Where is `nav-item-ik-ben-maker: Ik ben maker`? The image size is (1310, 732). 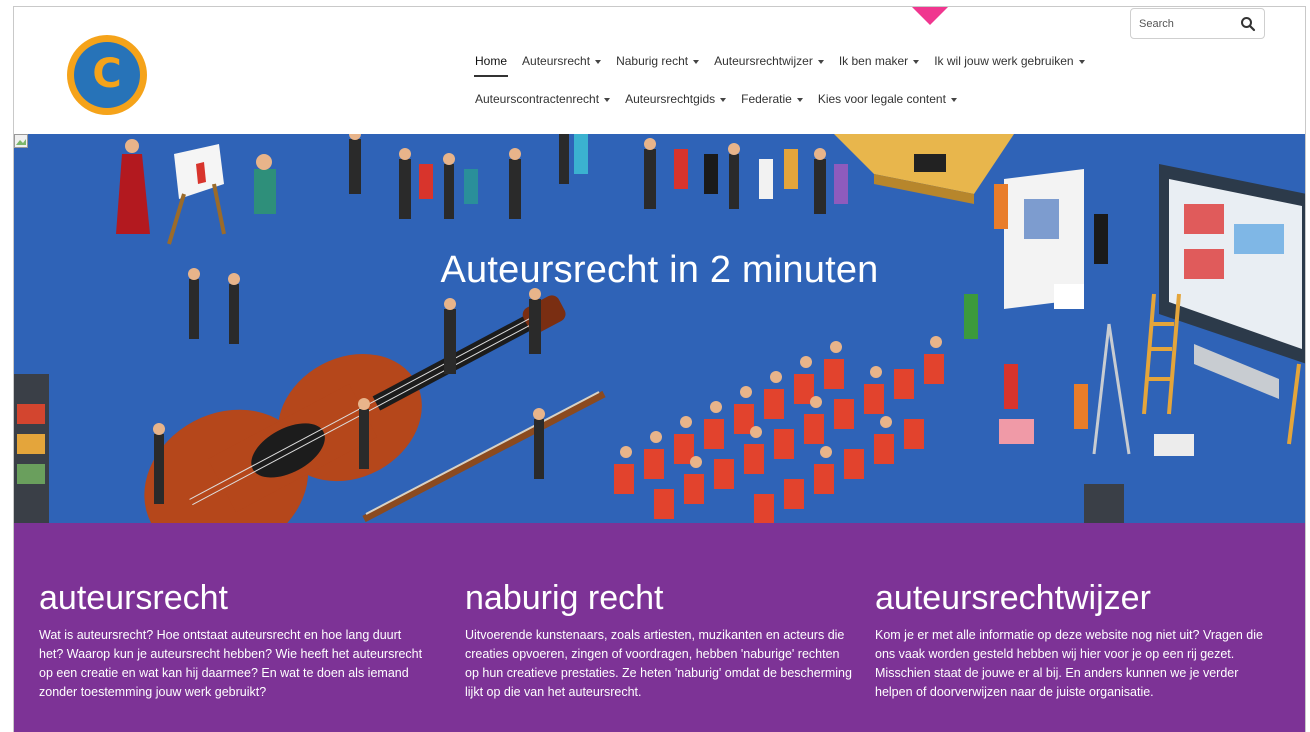 nav-item-ik-ben-maker: Ik ben maker is located at coordinates (879, 61).